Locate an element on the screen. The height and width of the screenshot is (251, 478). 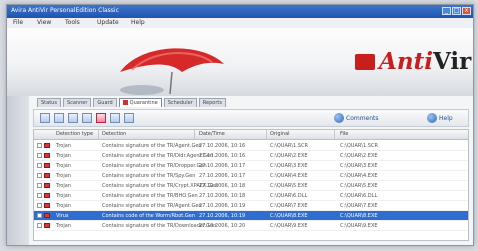
left-sidebar is located at coordinates (18, 170).